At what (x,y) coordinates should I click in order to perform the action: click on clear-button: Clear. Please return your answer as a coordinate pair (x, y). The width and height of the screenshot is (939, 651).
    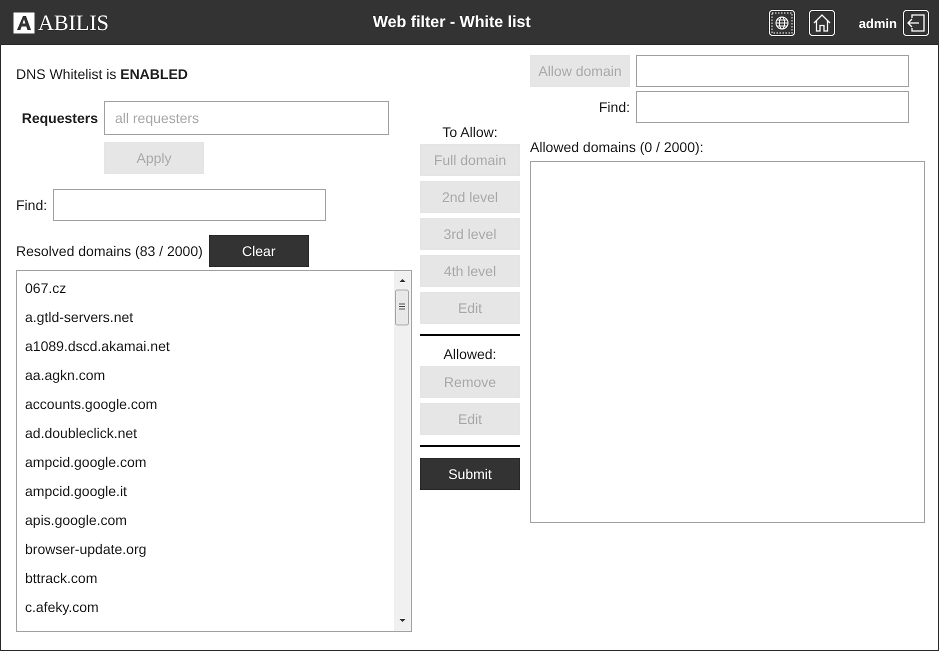
    Looking at the image, I should click on (258, 251).